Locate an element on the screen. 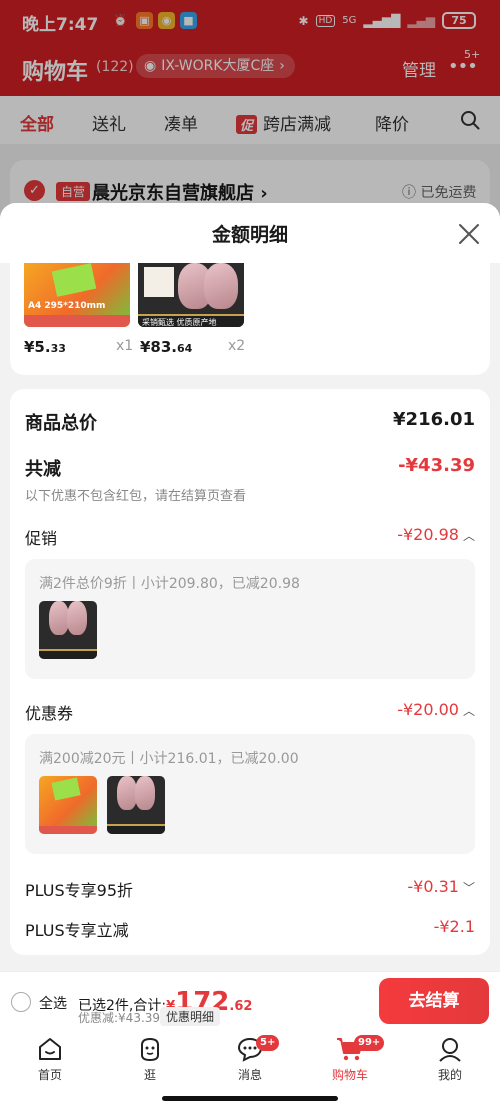 The height and width of the screenshot is (1111, 500). profile-icon is located at coordinates (450, 1050).